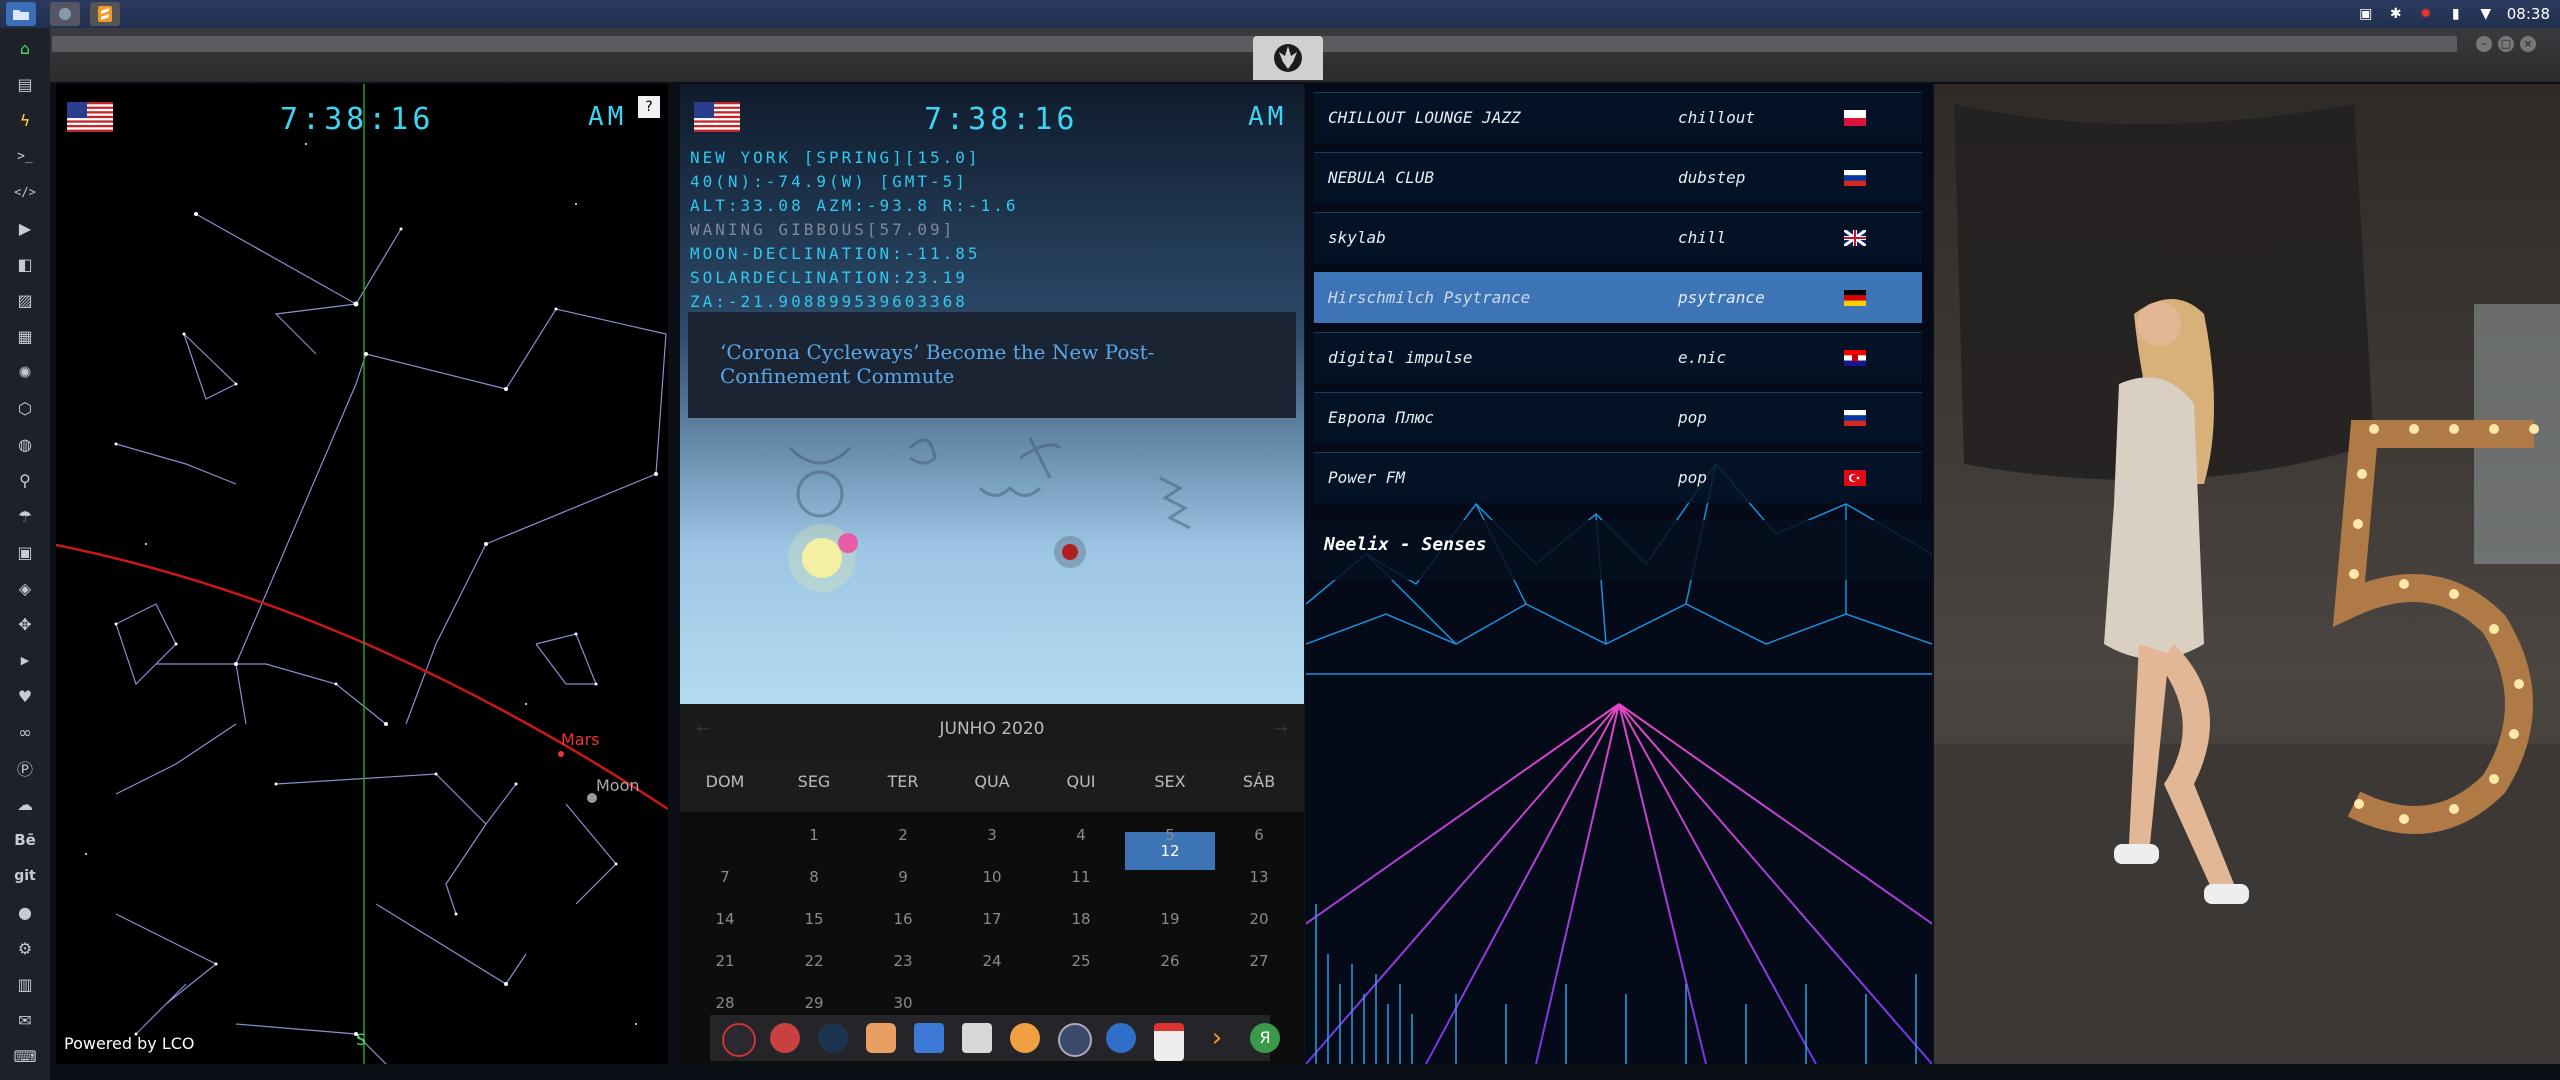 This screenshot has width=2560, height=1080. I want to click on cogs-icon: ⚙, so click(25, 948).